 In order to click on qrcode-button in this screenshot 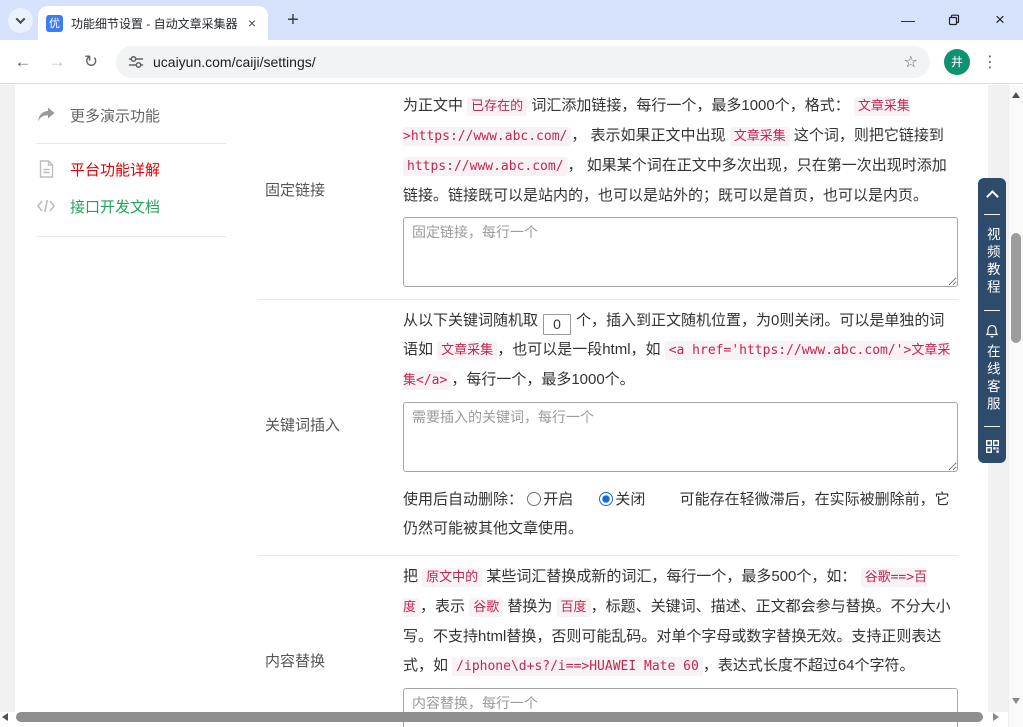, I will do `click(992, 446)`.